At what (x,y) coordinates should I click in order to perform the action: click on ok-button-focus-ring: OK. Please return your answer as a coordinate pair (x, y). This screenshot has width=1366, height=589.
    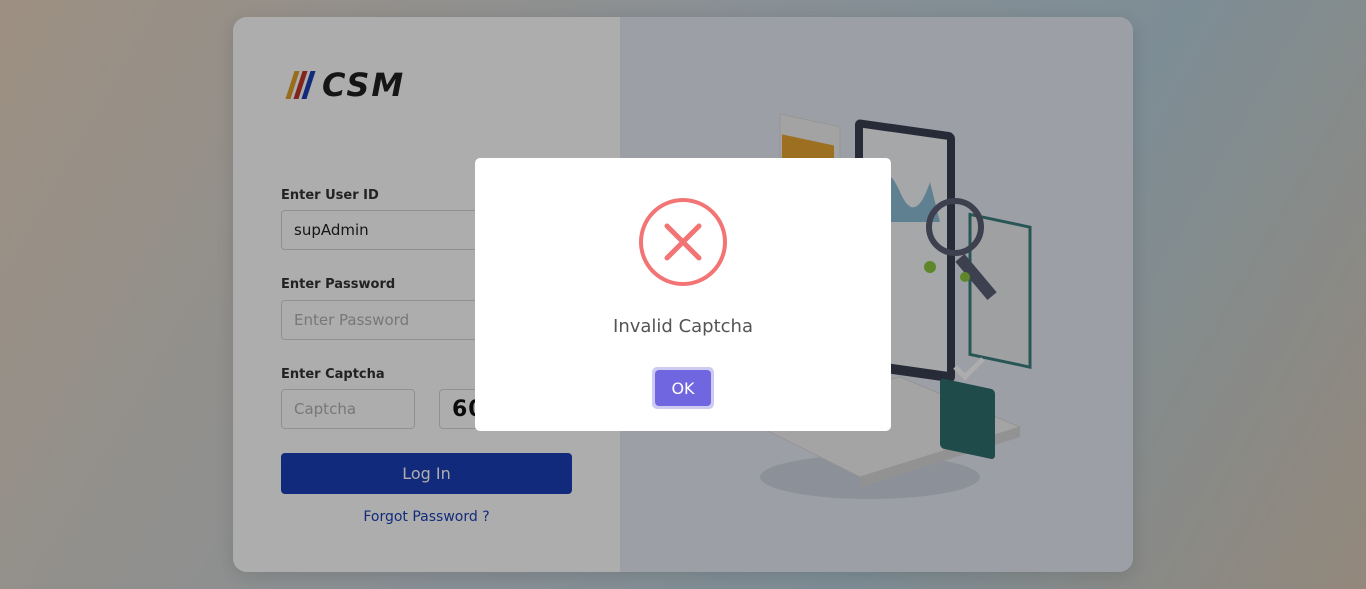
    Looking at the image, I should click on (683, 388).